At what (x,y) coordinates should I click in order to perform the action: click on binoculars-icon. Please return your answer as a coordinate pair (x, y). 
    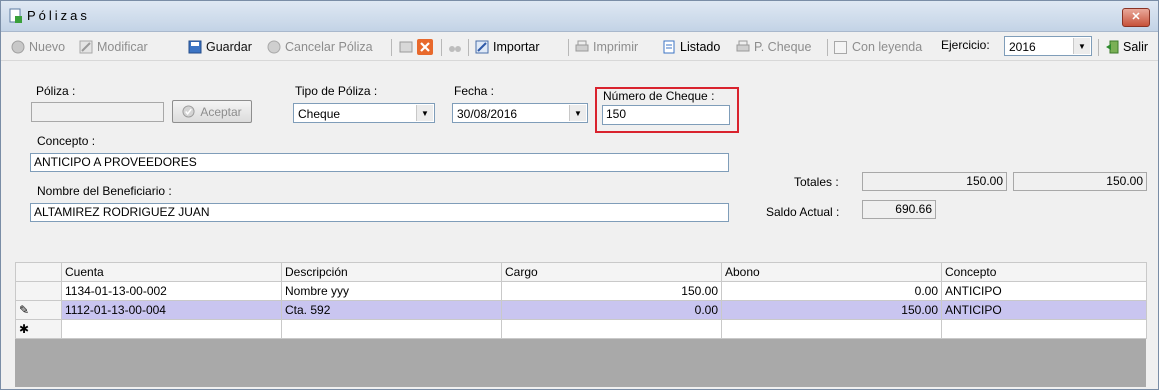
    Looking at the image, I should click on (455, 47).